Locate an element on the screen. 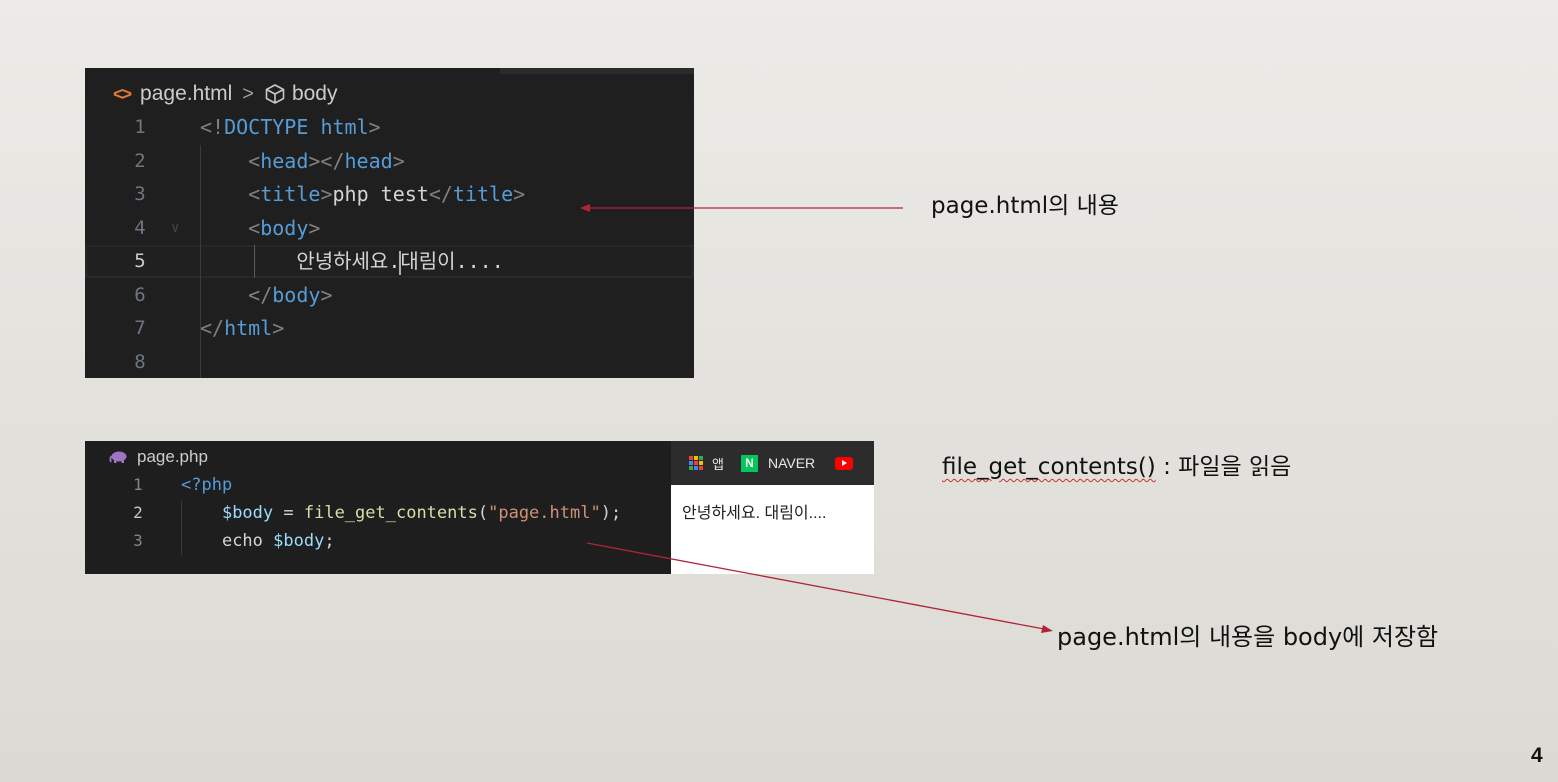  apps-grid-icon is located at coordinates (696, 463).